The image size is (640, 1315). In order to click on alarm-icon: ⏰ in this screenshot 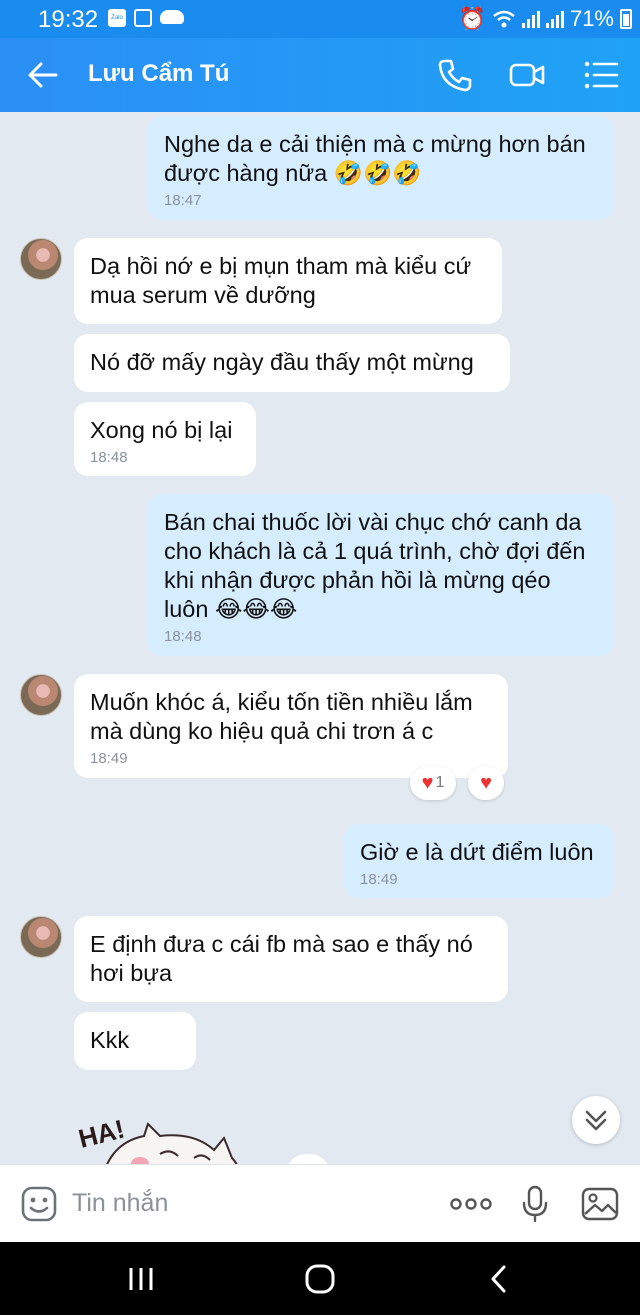, I will do `click(472, 18)`.